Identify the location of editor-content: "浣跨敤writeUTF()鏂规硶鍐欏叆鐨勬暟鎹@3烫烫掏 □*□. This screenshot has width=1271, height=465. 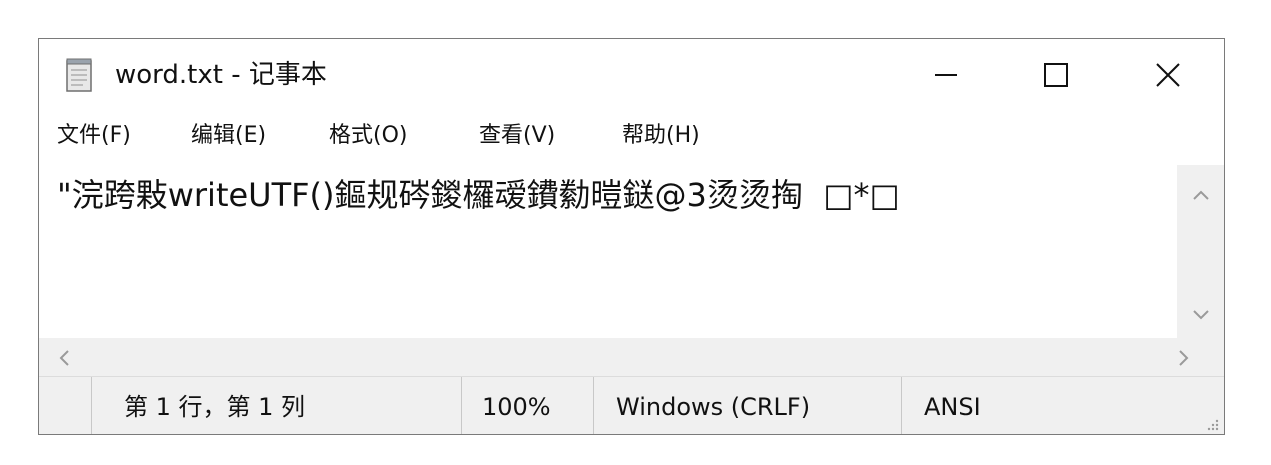
(478, 195).